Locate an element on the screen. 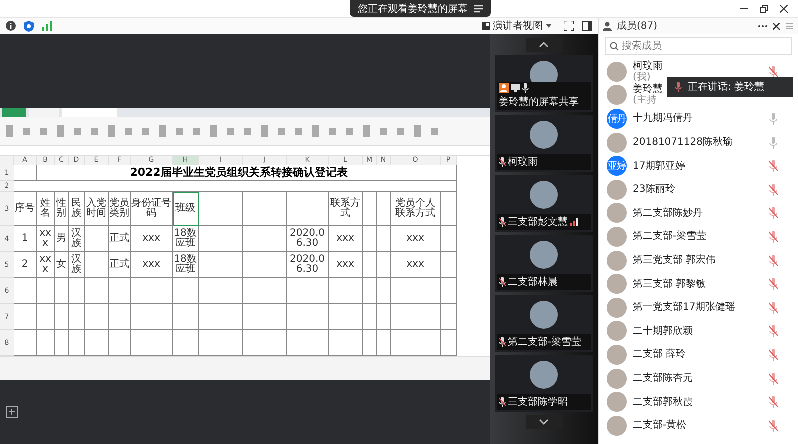 The width and height of the screenshot is (798, 444). speaking-text: 正在讲话: 姜玲慧 is located at coordinates (726, 87).